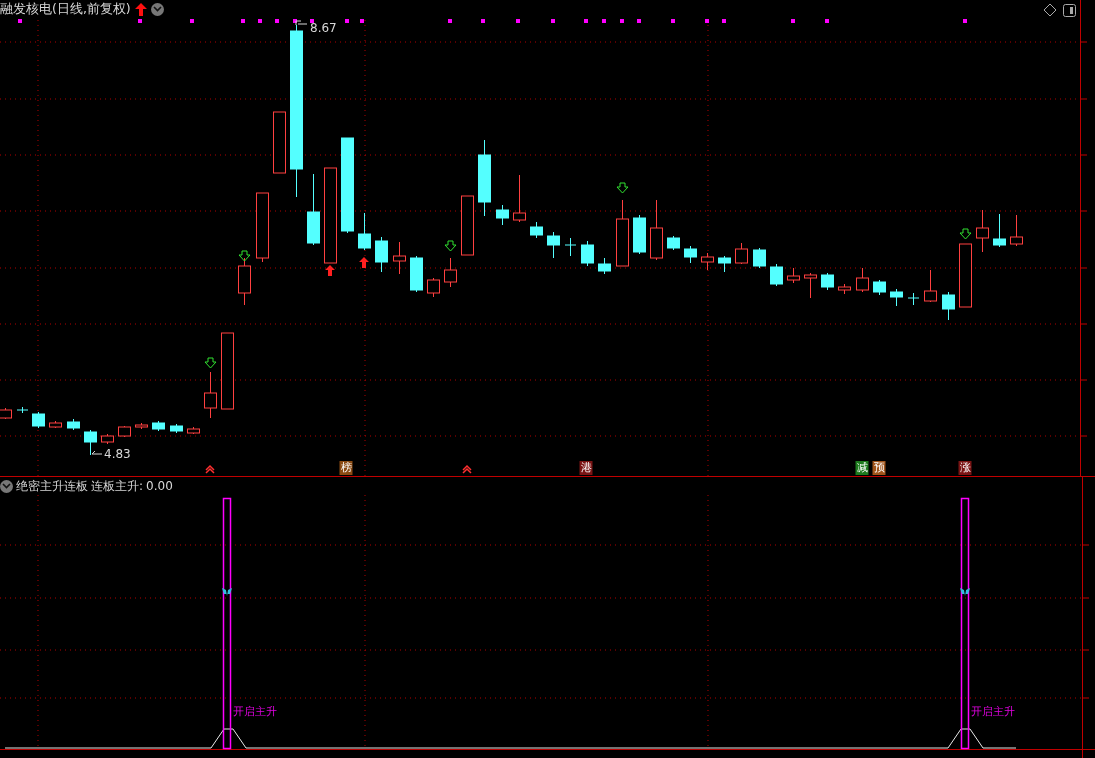 The image size is (1095, 758). What do you see at coordinates (879, 468) in the screenshot?
I see `event-tag: 预` at bounding box center [879, 468].